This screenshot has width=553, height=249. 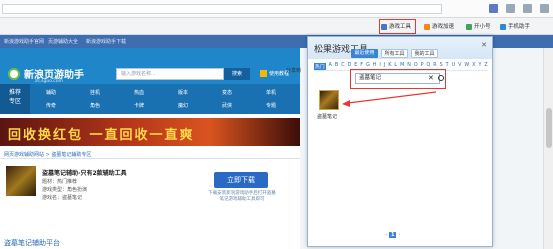 I want to click on mobile-assistant-button: 手机助手, so click(x=515, y=27).